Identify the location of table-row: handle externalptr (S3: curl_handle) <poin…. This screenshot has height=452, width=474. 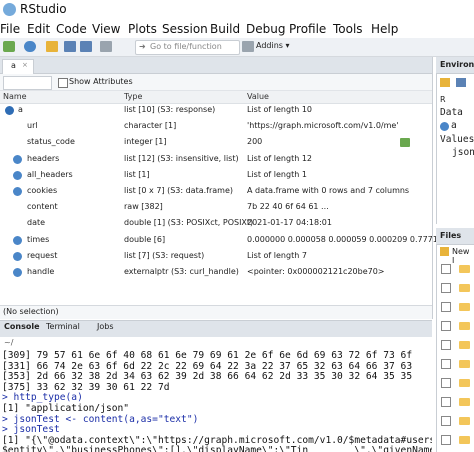
(216, 272).